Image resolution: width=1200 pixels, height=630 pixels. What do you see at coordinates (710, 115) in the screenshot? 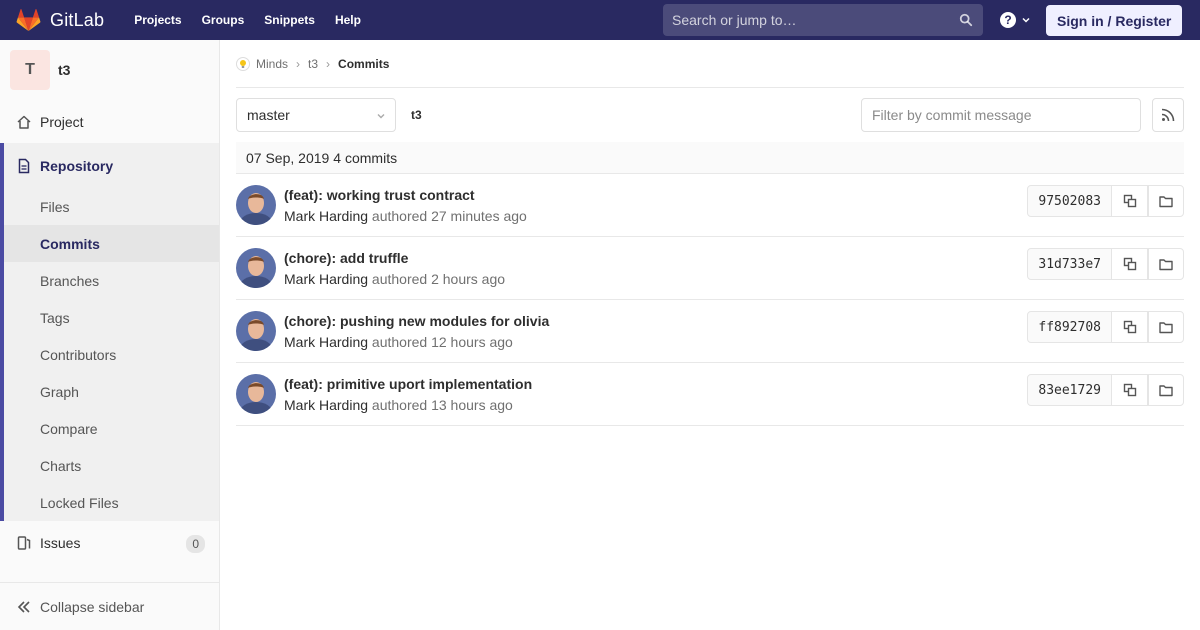
I see `commits-toolbar: master t3` at bounding box center [710, 115].